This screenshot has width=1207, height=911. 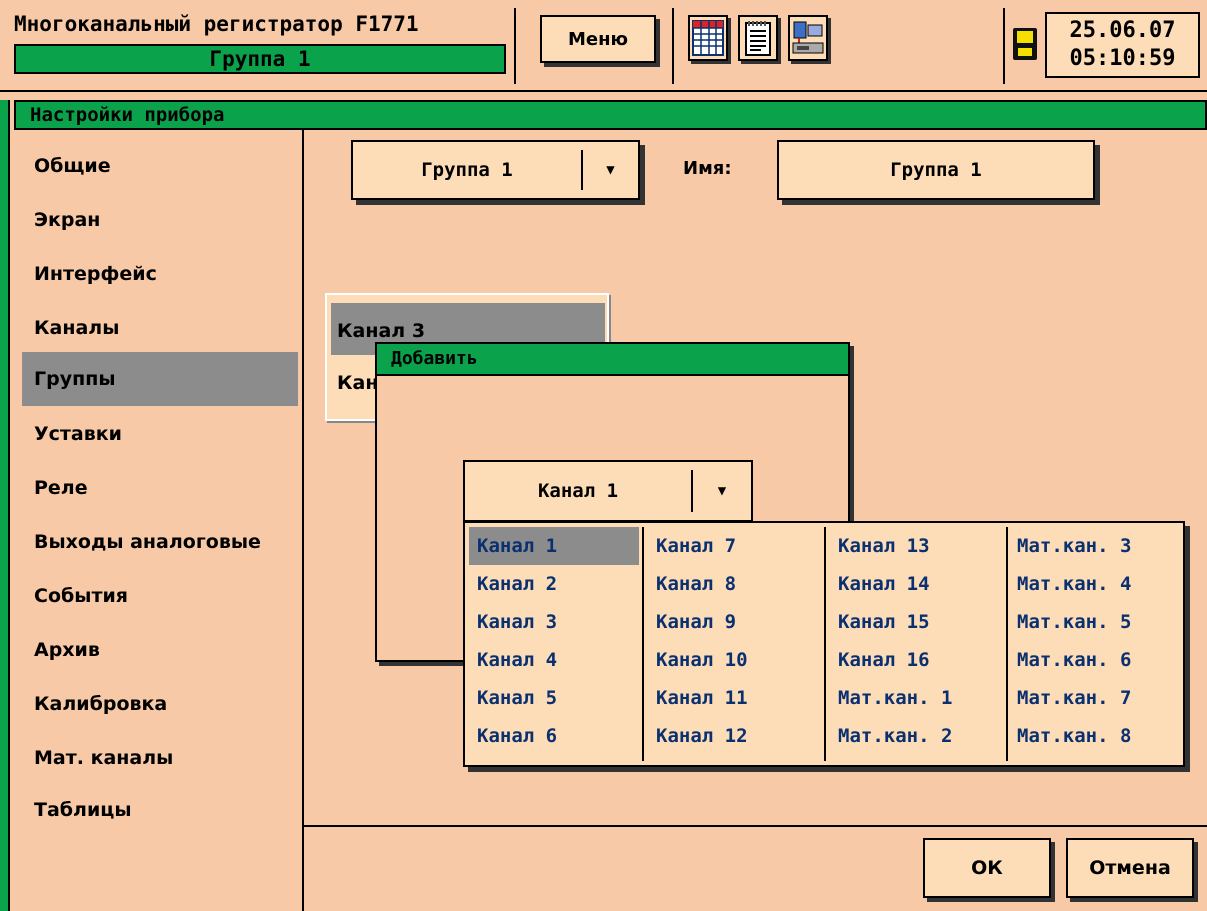 What do you see at coordinates (734, 546) in the screenshot?
I see `dropdown-option: Канал 7` at bounding box center [734, 546].